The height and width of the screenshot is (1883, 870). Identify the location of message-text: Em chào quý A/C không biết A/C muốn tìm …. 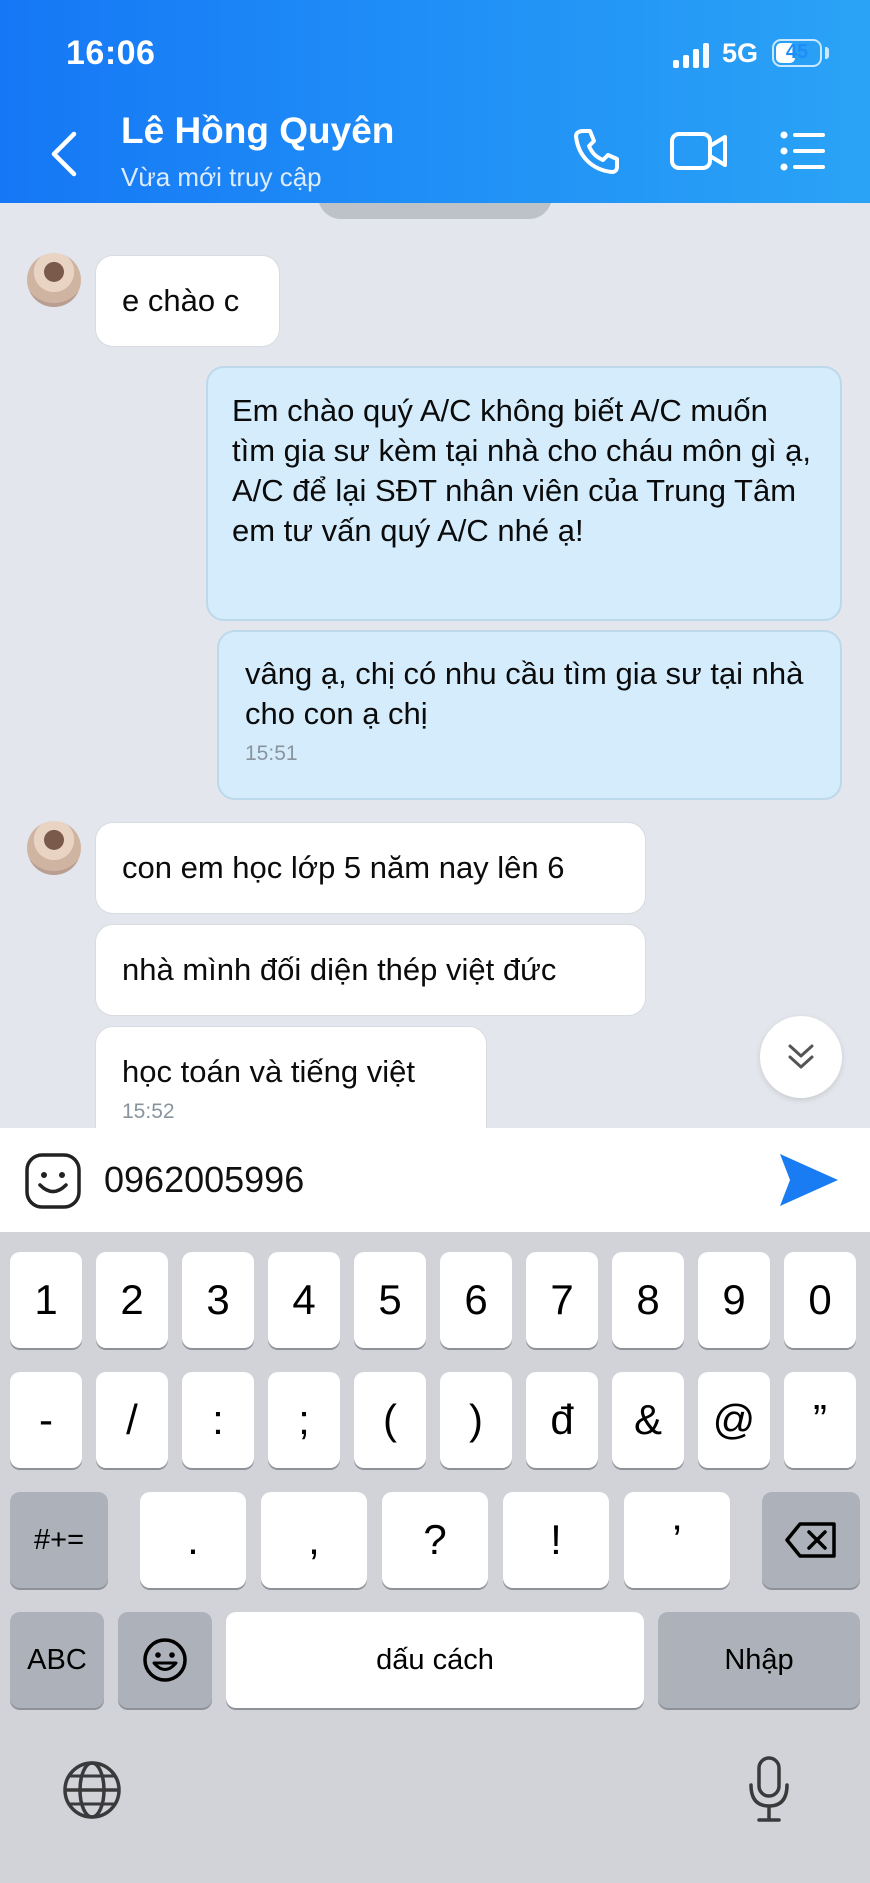
(522, 470).